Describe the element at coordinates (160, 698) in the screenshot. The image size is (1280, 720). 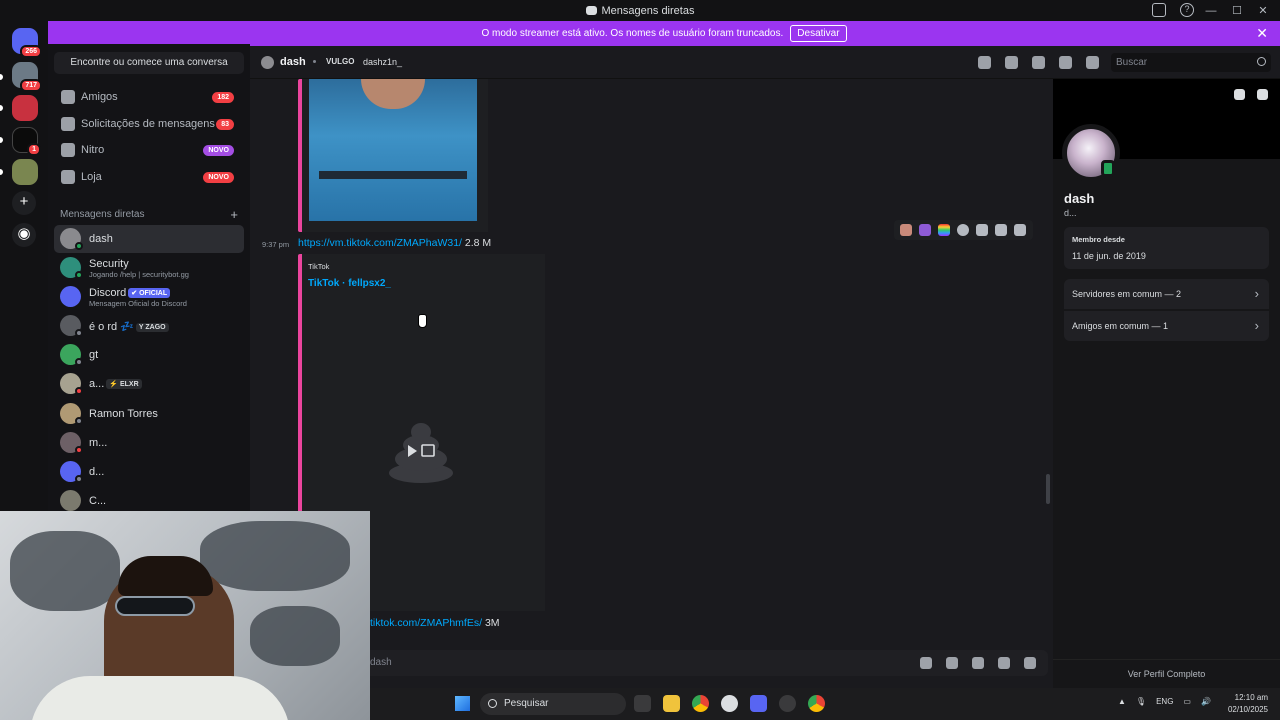
I see `streamer-shirt` at that location.